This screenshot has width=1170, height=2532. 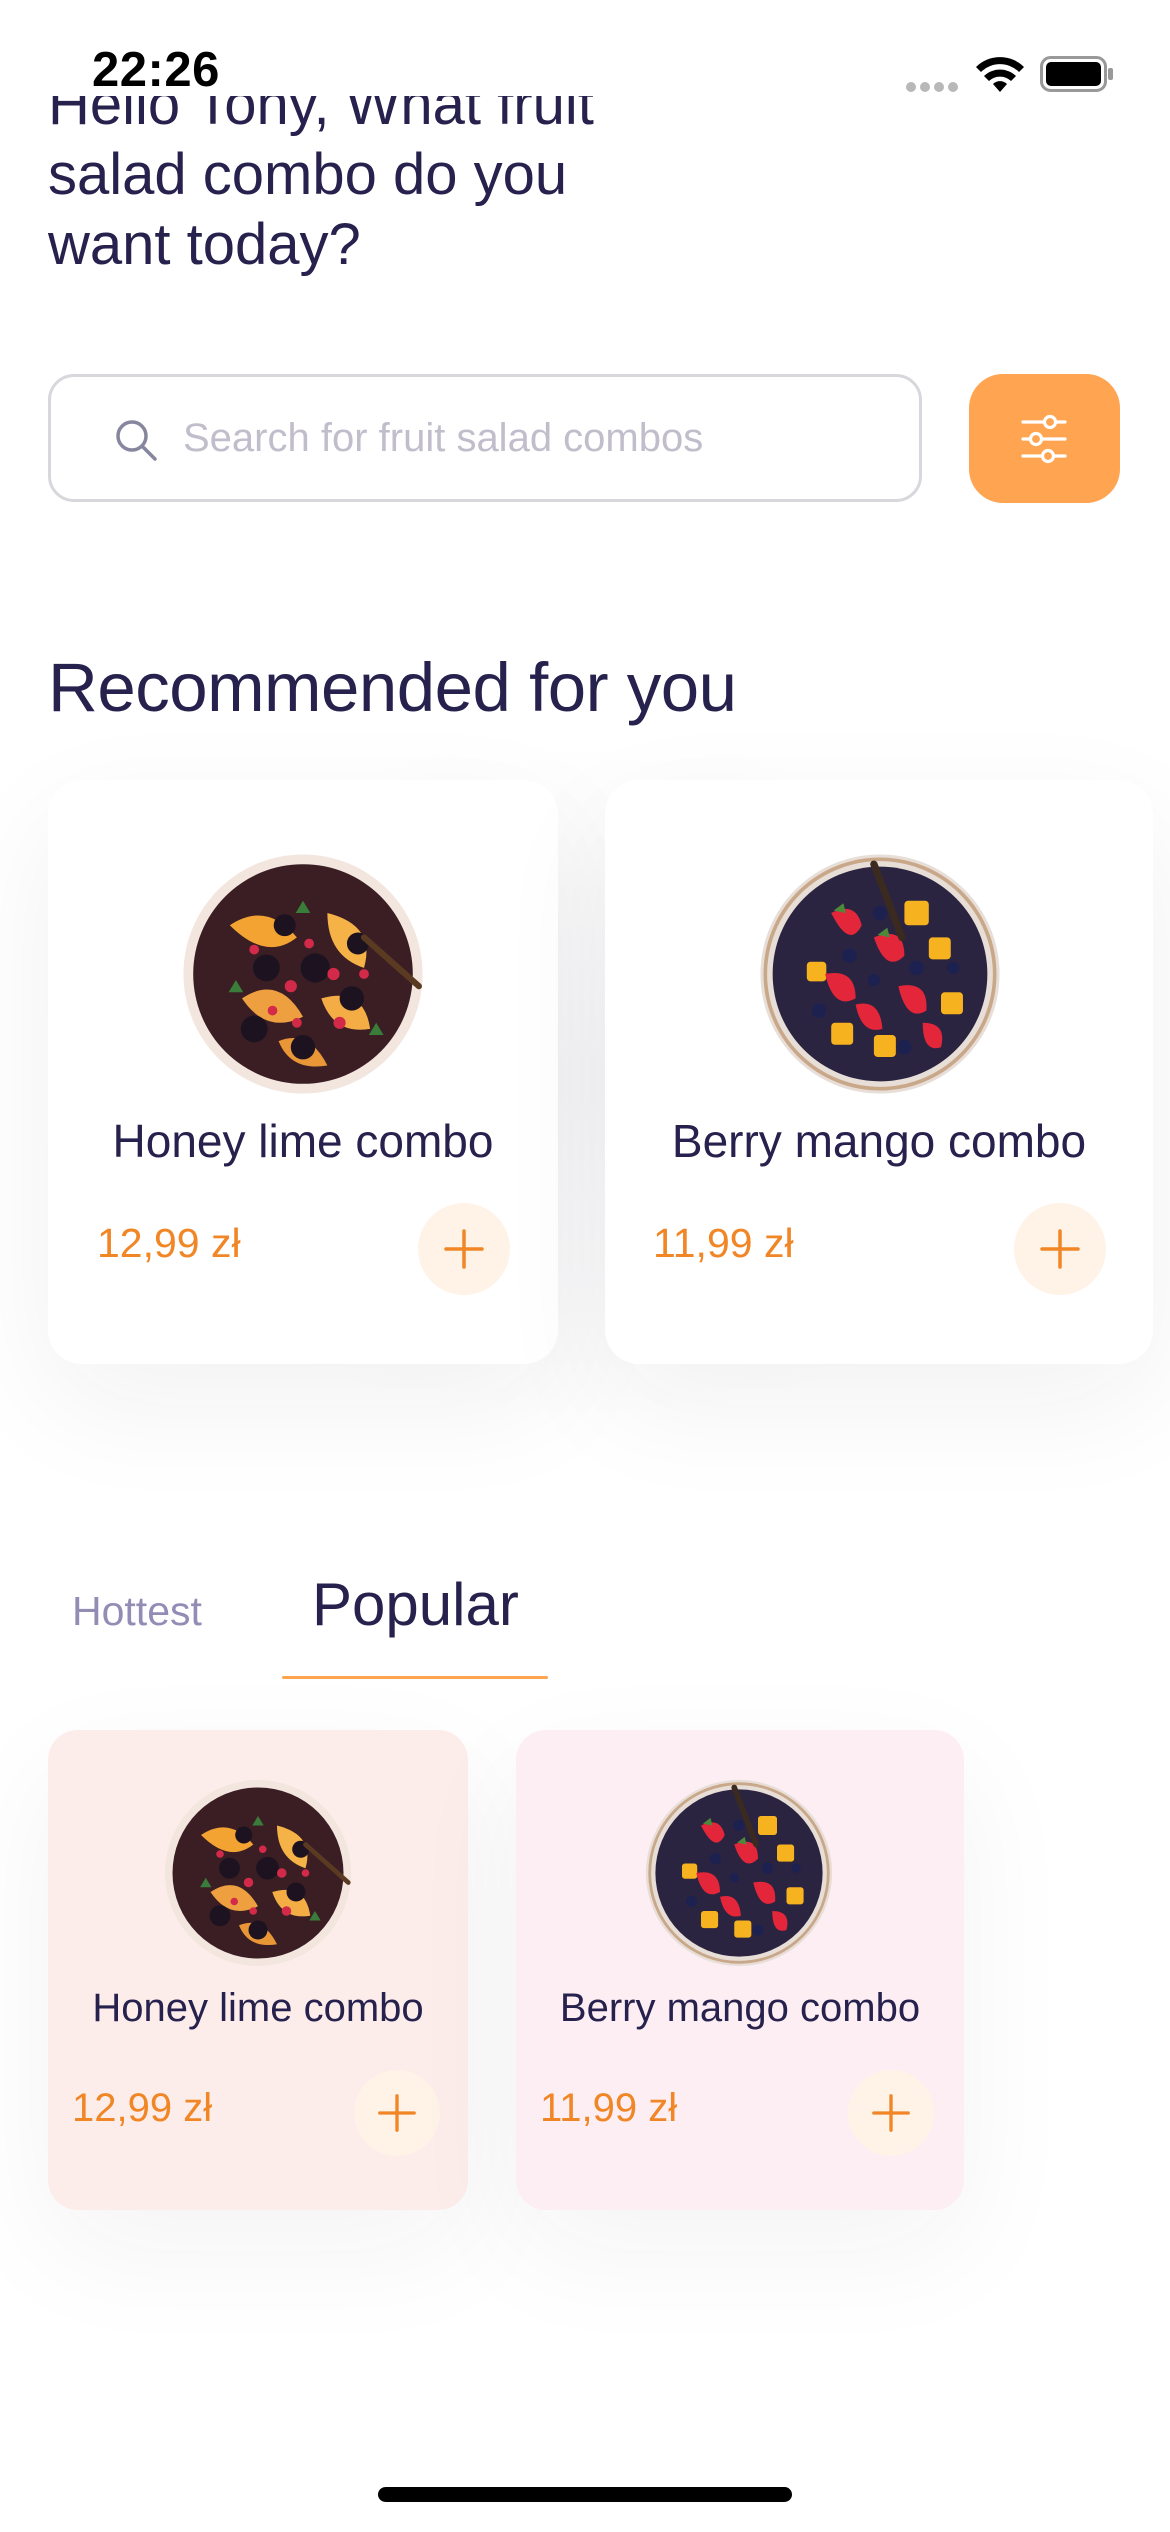 What do you see at coordinates (1000, 74) in the screenshot?
I see `wifi-icon` at bounding box center [1000, 74].